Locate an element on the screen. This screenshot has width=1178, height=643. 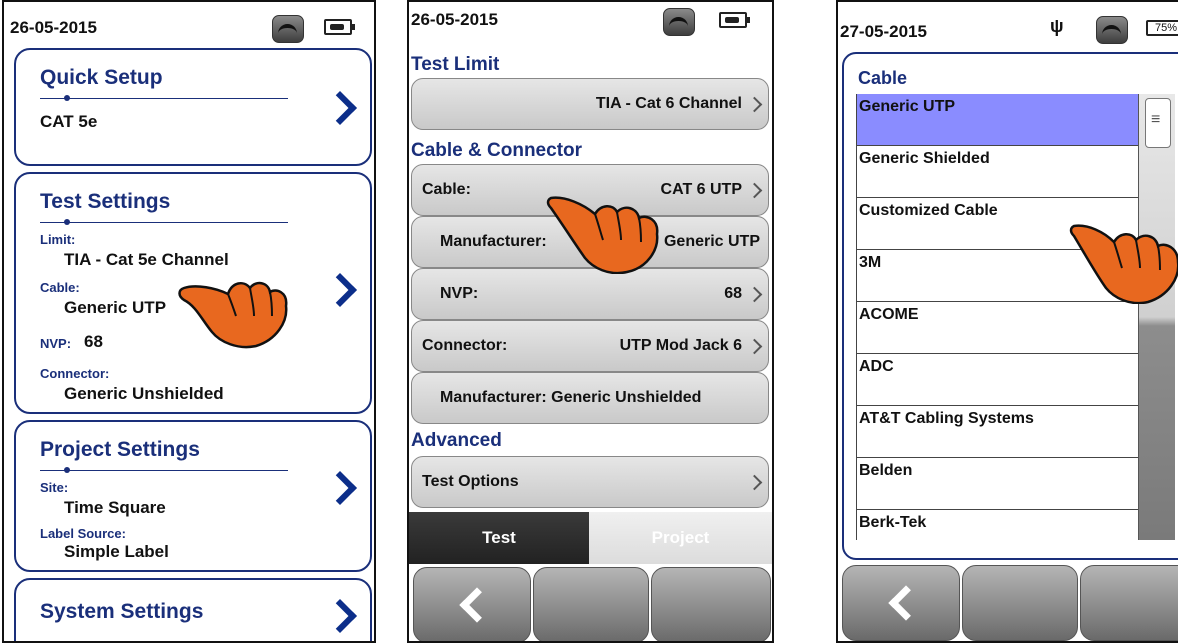
test-options-label: Test Options is located at coordinates (470, 481).